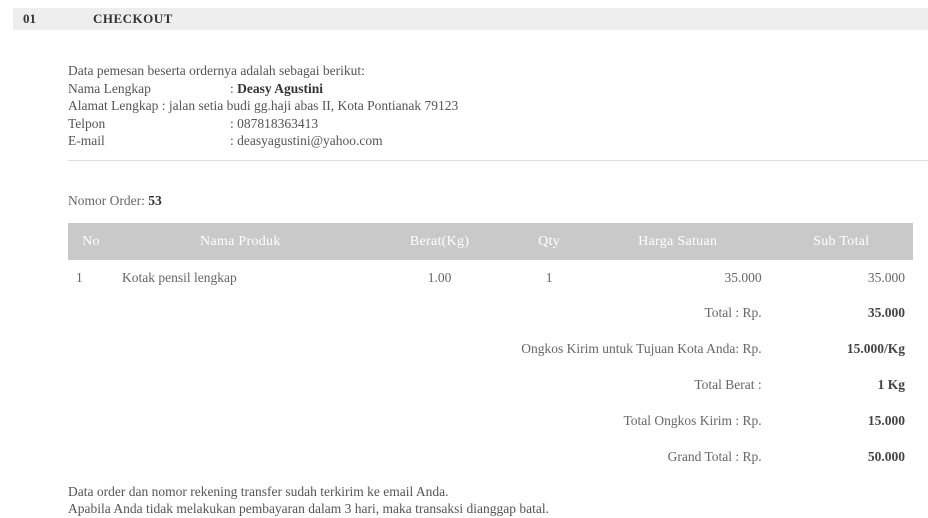  I want to click on cell-product: Kotak pensil lengkap, so click(179, 277).